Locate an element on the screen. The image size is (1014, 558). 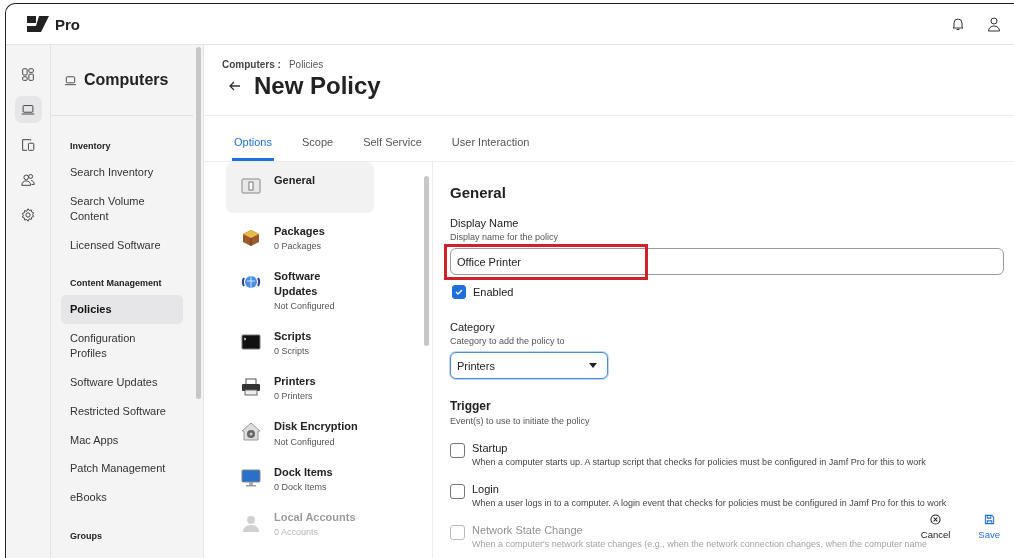
payload-name: Scripts is located at coordinates (293, 336).